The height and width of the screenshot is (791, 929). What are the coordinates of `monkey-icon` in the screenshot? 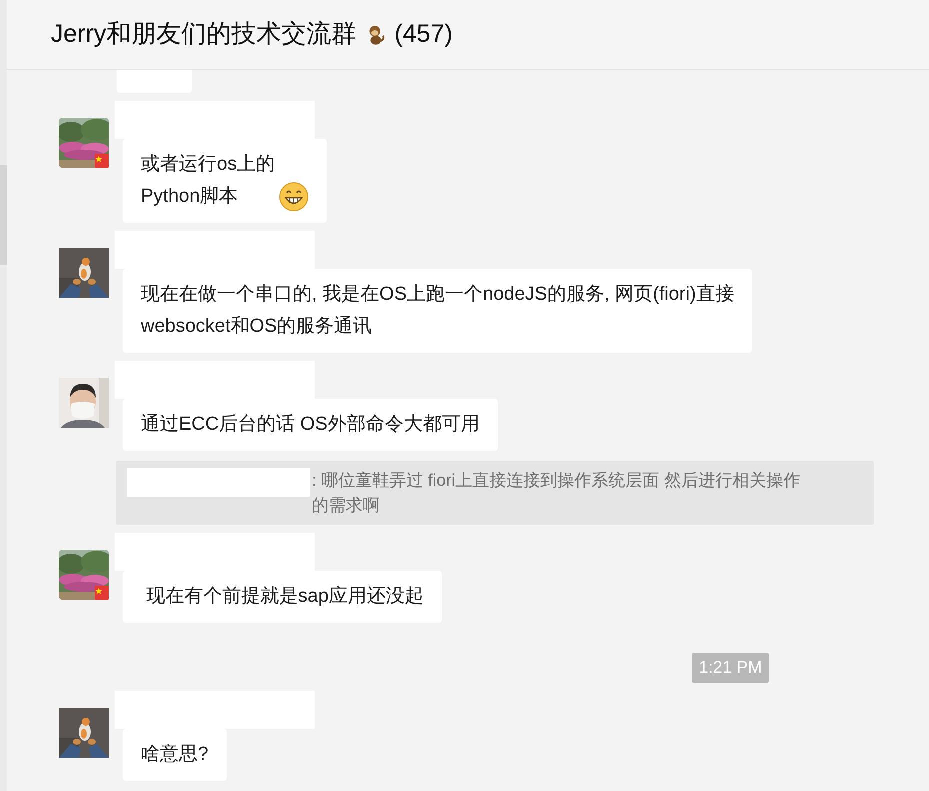 It's located at (375, 34).